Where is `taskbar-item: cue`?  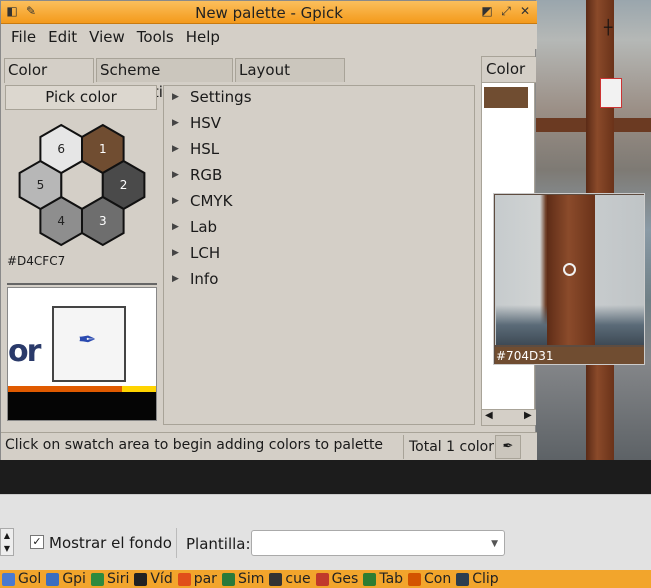
taskbar-item: cue is located at coordinates (290, 579).